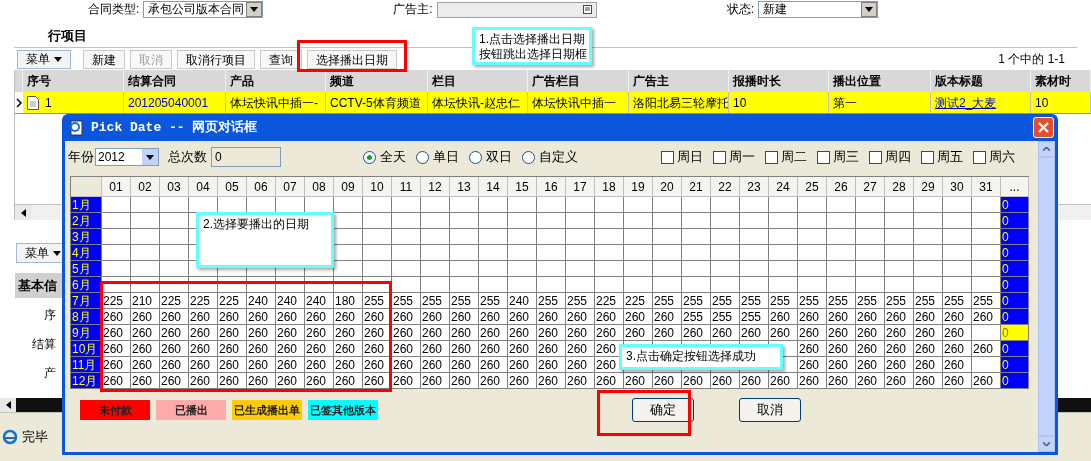 The height and width of the screenshot is (461, 1091). Describe the element at coordinates (994, 157) in the screenshot. I see `checkbox-option: 周六` at that location.